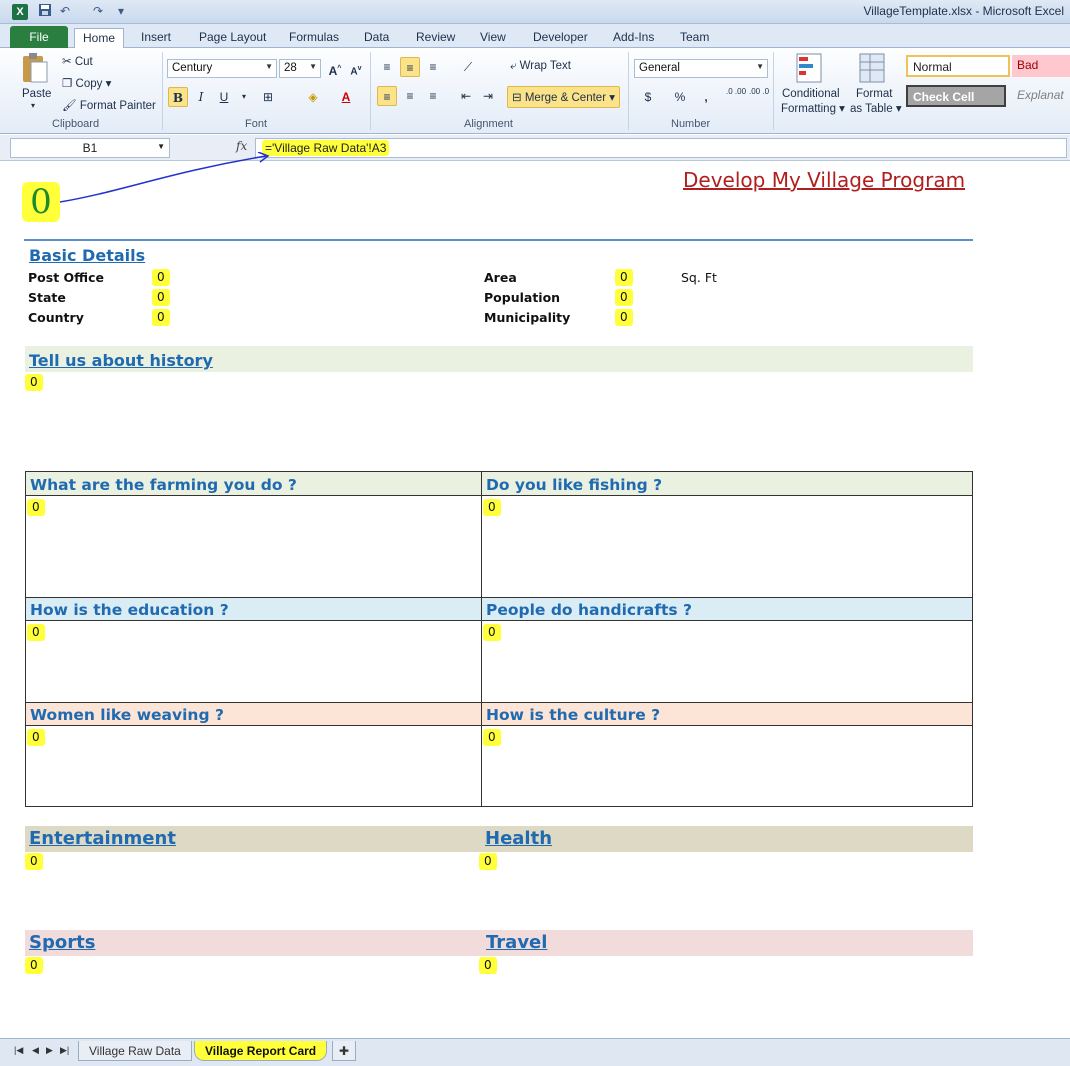 This screenshot has height=1066, width=1070. Describe the element at coordinates (759, 97) in the screenshot. I see `decrease-decimal-button: .00 .0` at that location.